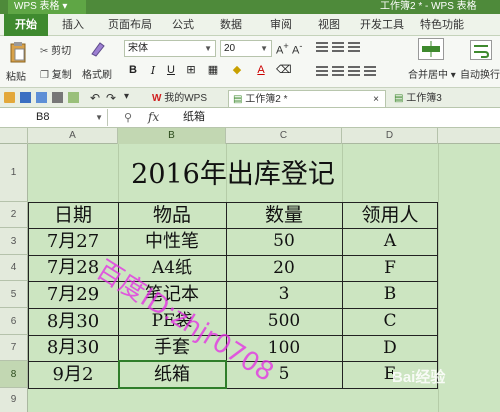 The width and height of the screenshot is (500, 412). Describe the element at coordinates (56, 73) in the screenshot. I see `copy-button: ❐ 复制` at that location.